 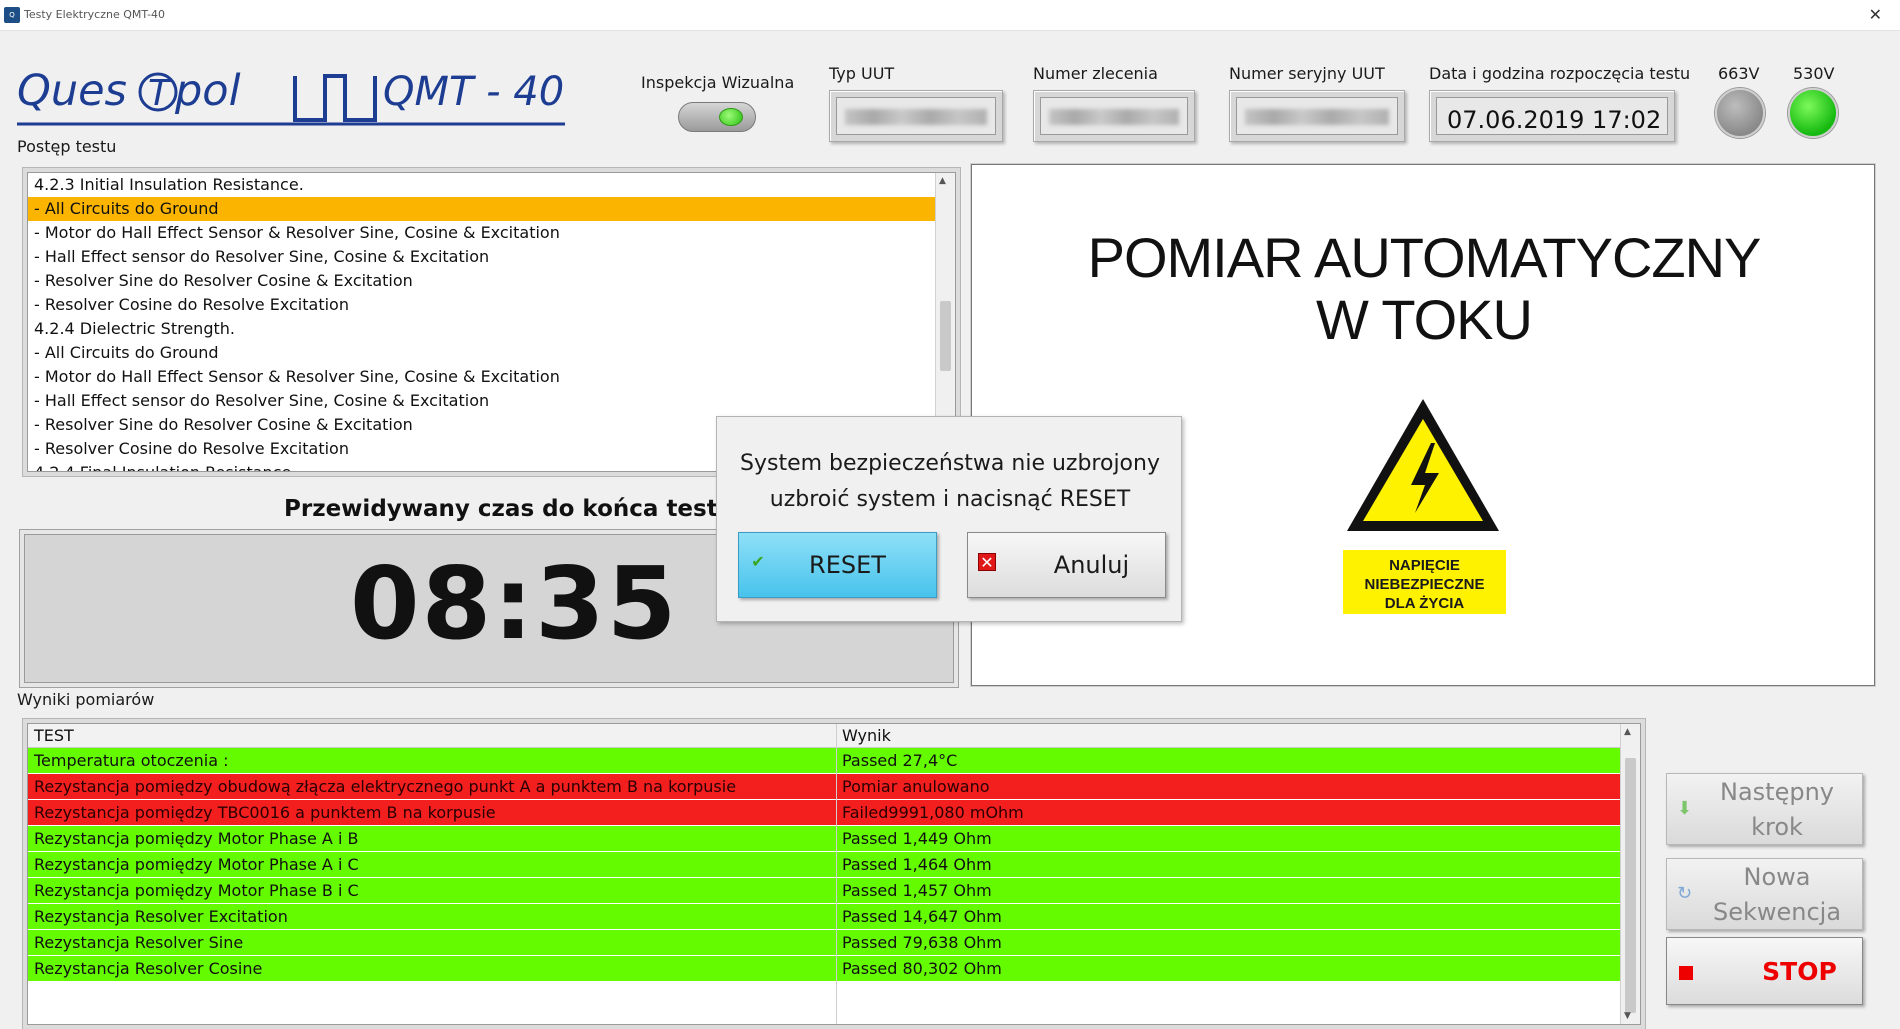 I want to click on progress-step-row: 4.2.3 Initial Insulation Resistance., so click(x=482, y=185).